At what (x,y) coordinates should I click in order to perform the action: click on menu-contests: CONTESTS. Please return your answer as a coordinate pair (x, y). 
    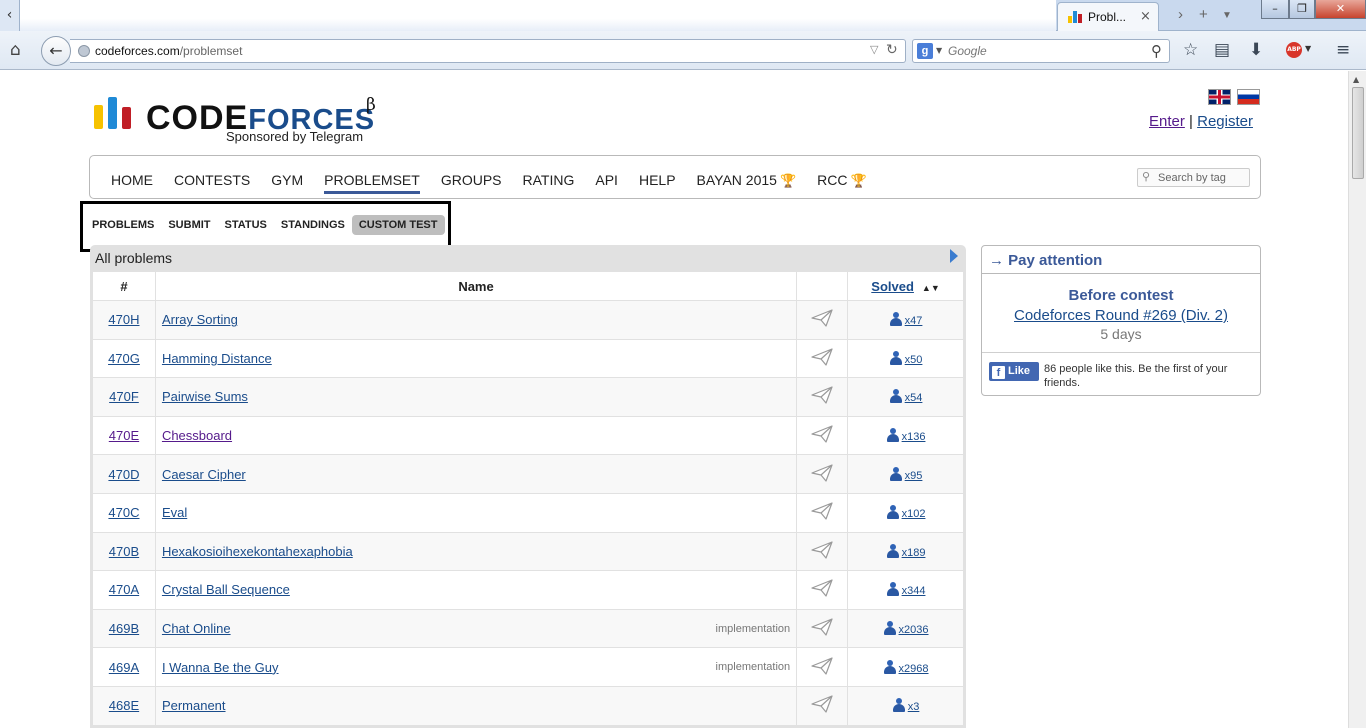
    Looking at the image, I should click on (212, 180).